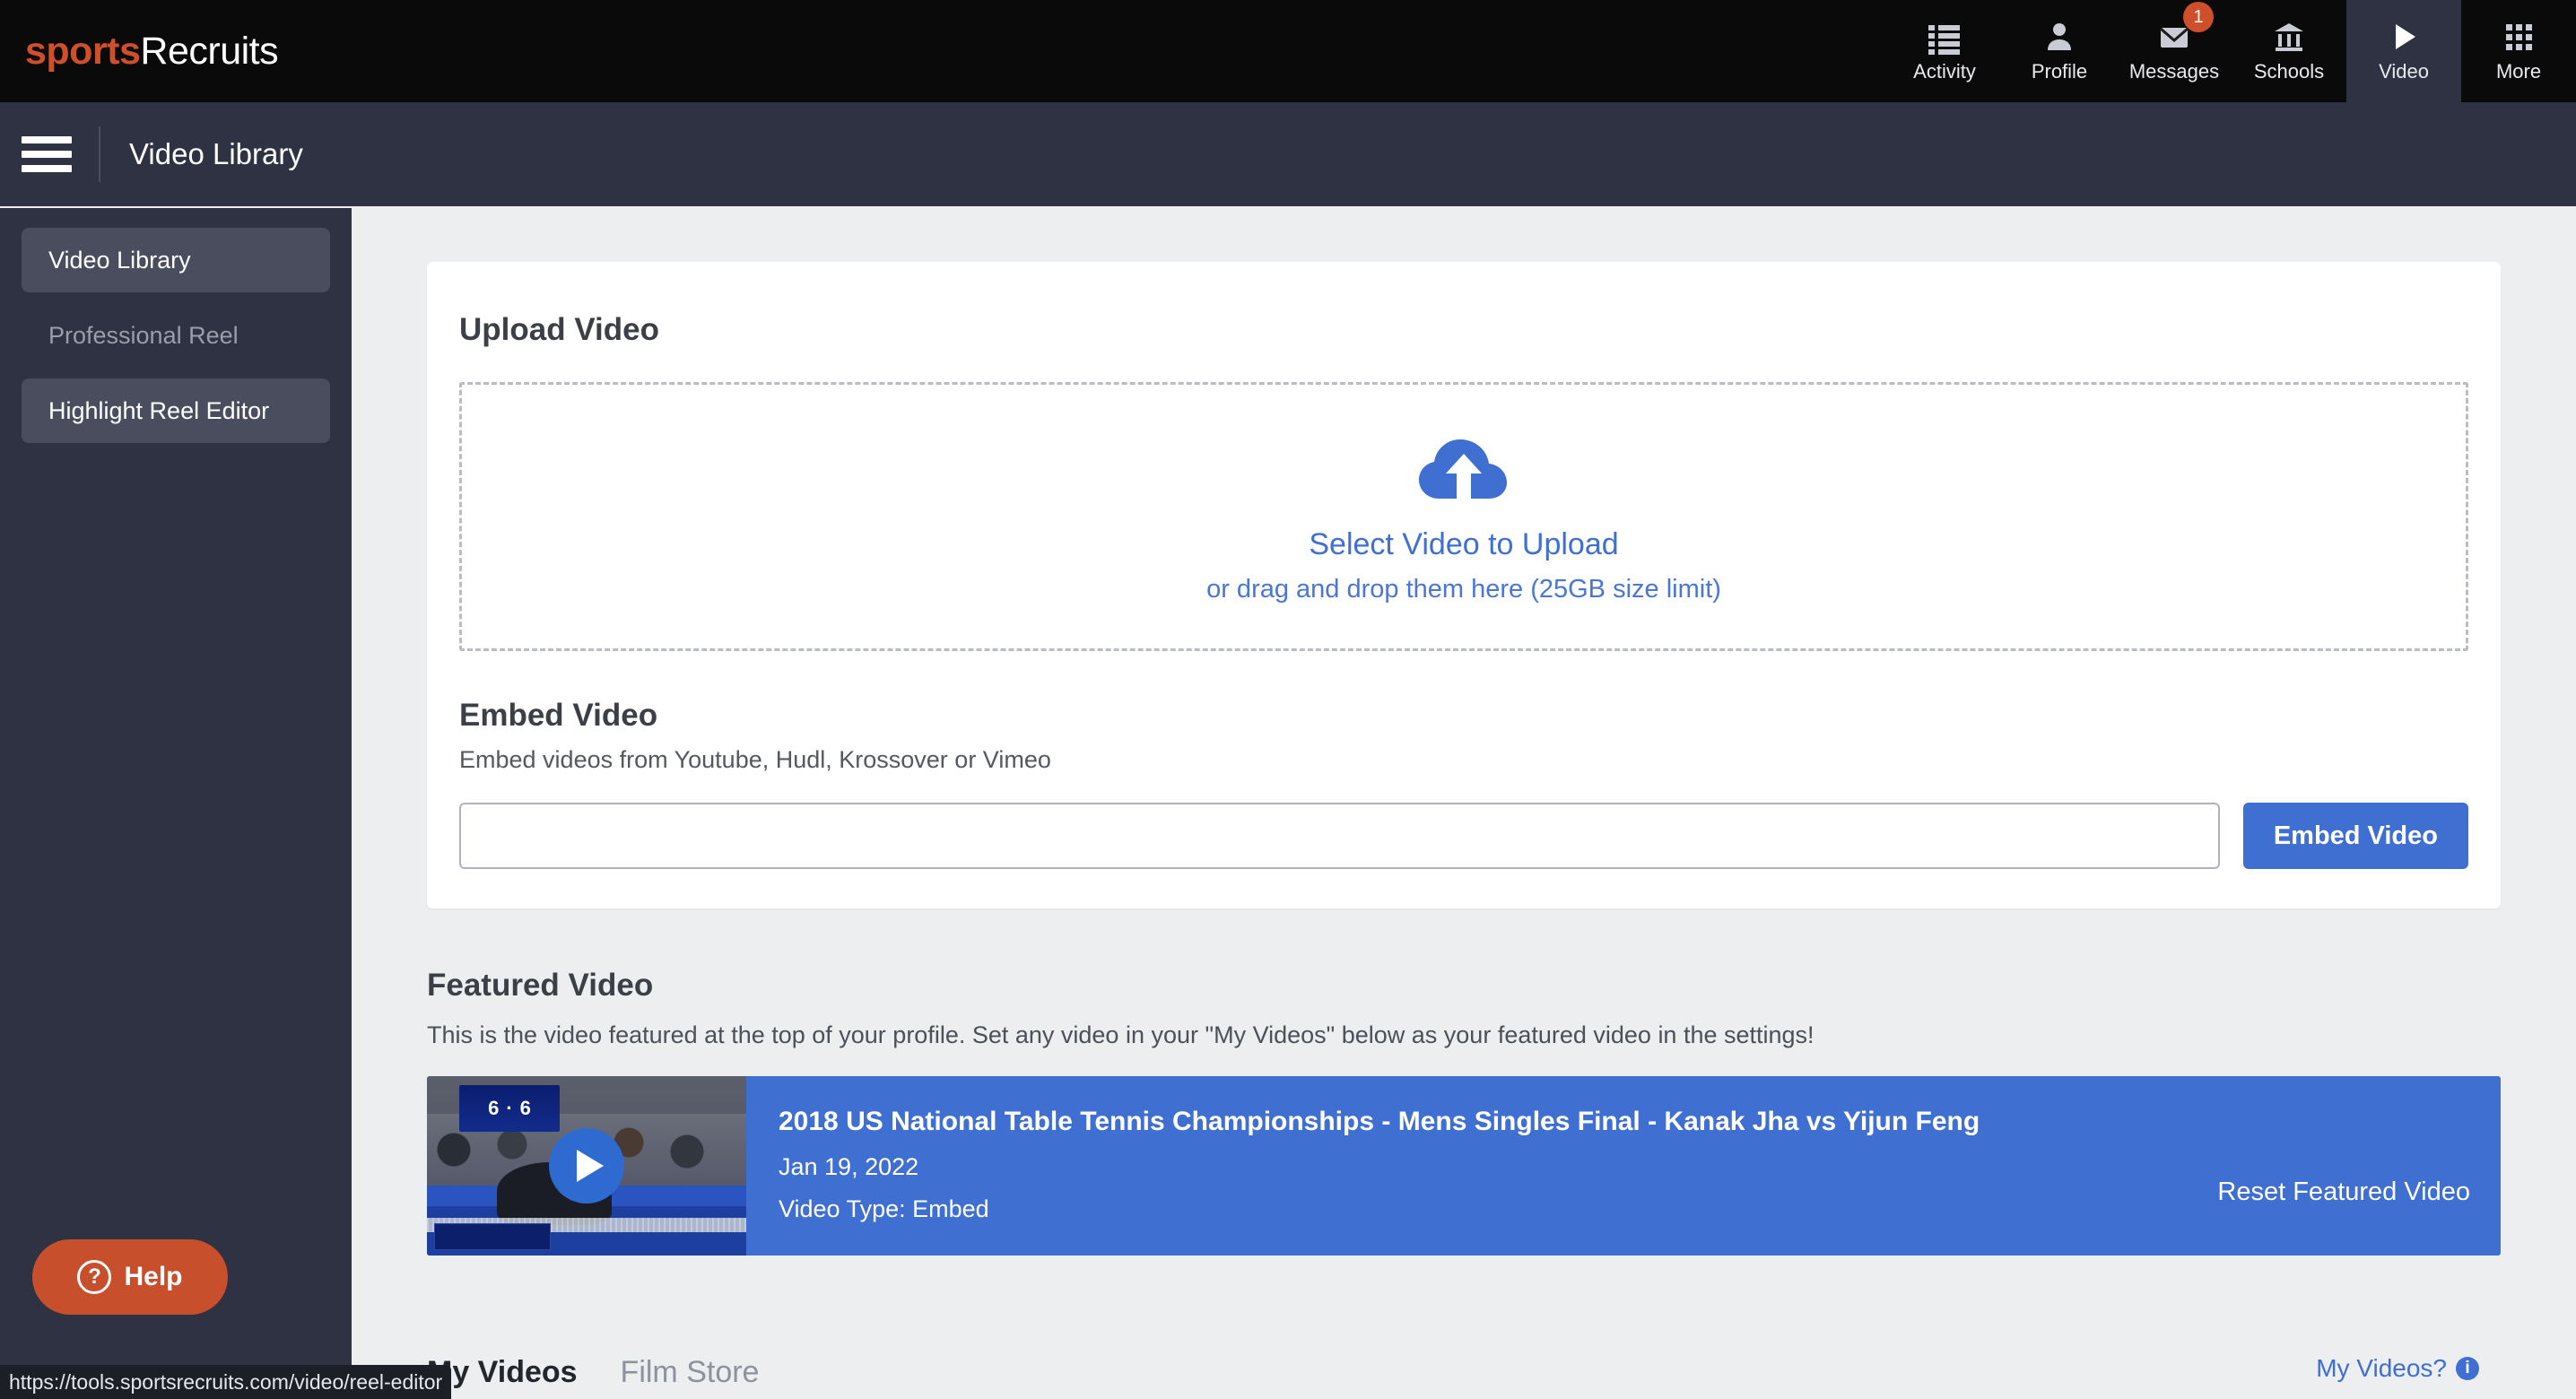 This screenshot has width=2576, height=1399. What do you see at coordinates (2381, 1368) in the screenshot?
I see `my-videos-help-label: My Videos?` at bounding box center [2381, 1368].